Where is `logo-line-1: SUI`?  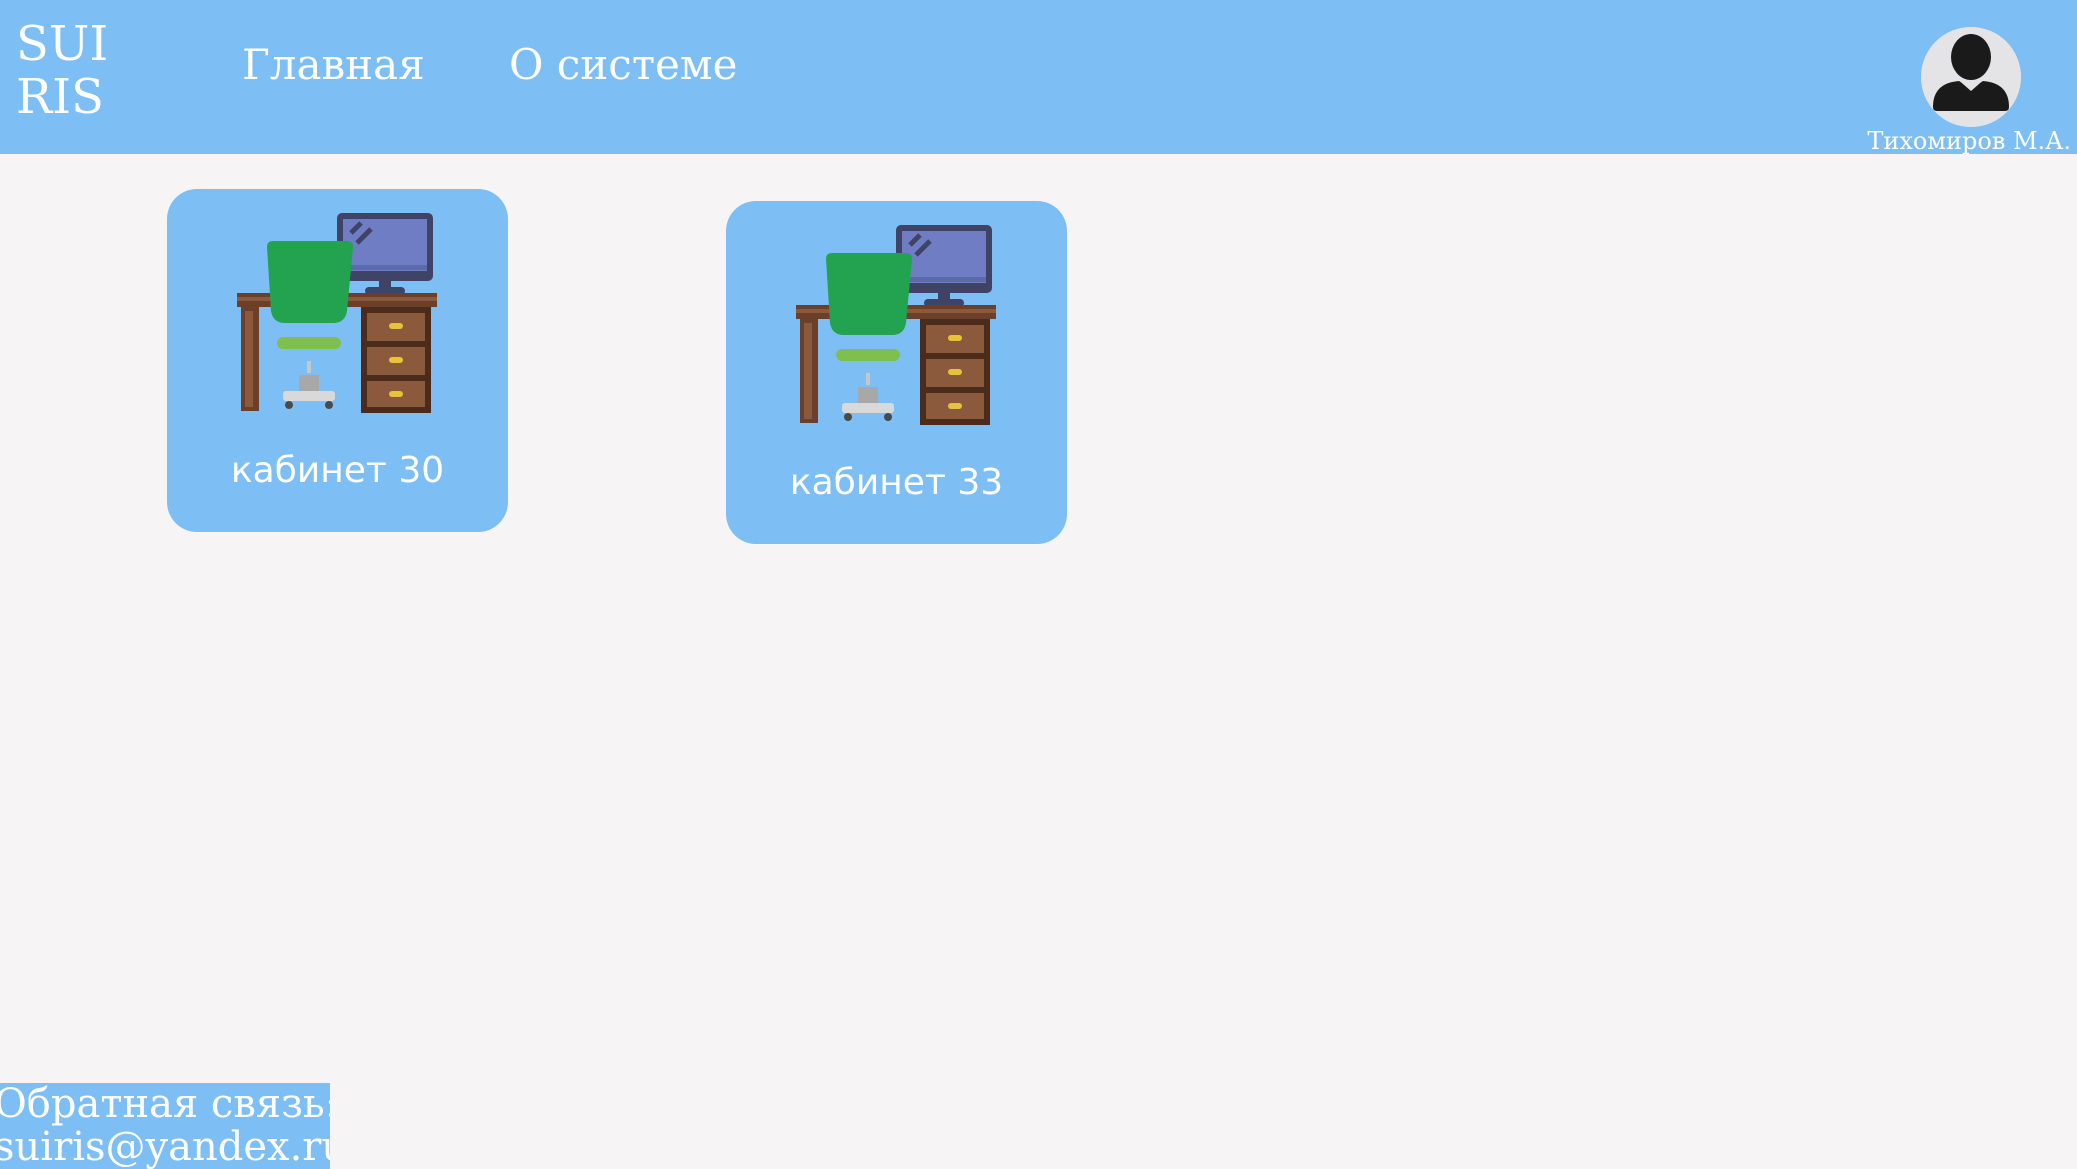 logo-line-1: SUI is located at coordinates (62, 44).